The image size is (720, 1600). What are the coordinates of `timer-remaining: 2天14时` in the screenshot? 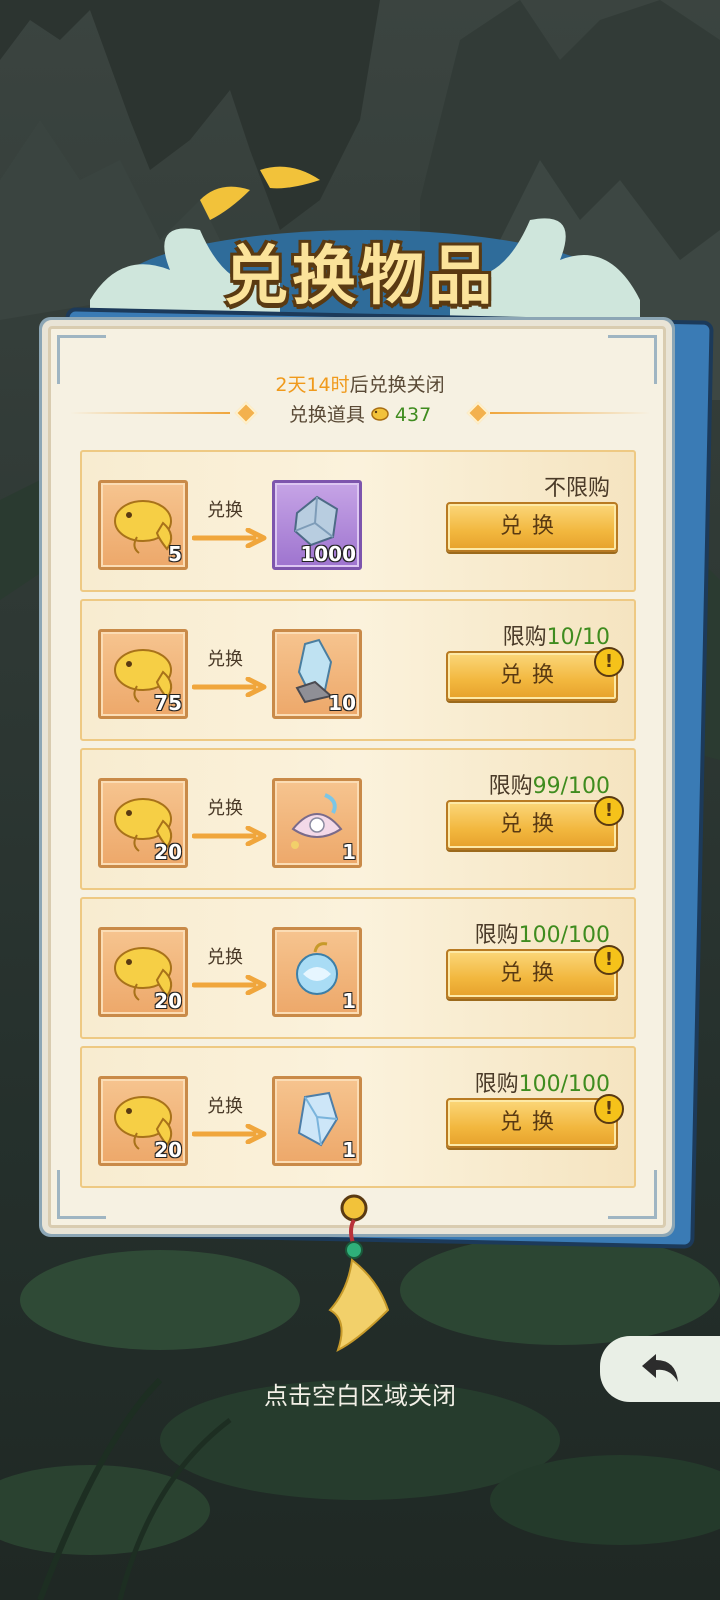 It's located at (312, 385).